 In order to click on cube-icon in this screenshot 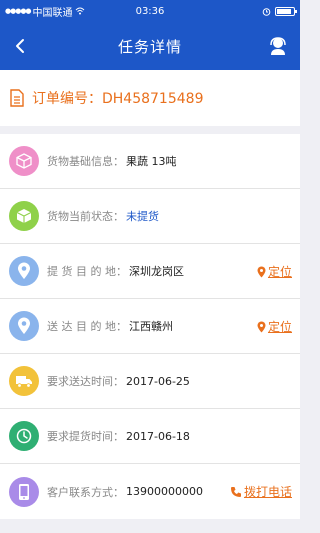, I will do `click(24, 216)`.